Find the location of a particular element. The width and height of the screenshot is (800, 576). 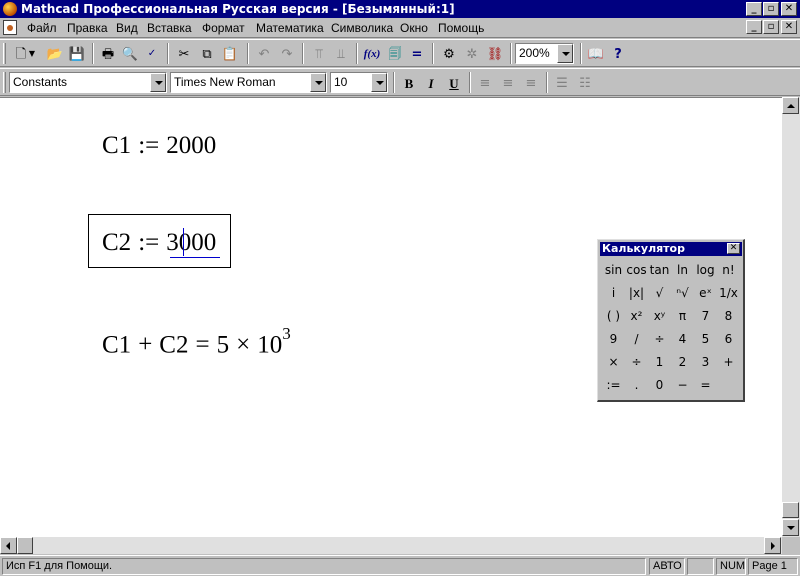

open-folder-icon: 📂 is located at coordinates (55, 54).